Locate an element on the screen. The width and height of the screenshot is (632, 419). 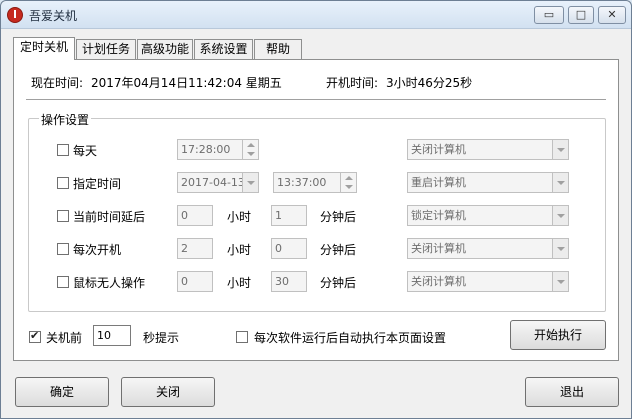
idle-minutes-unit: 分钟后 is located at coordinates (338, 283).